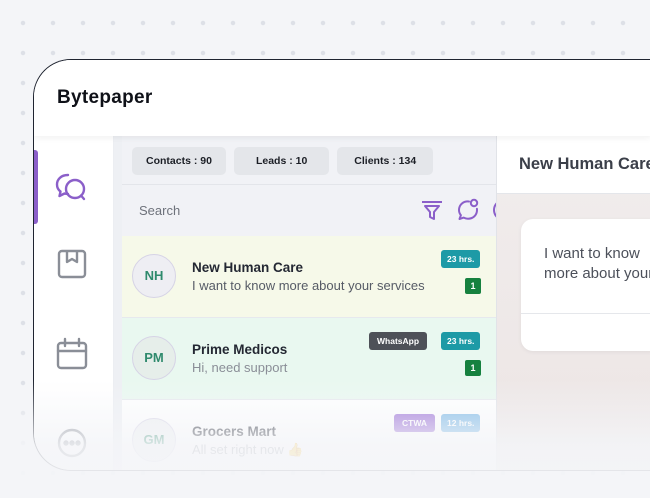 The image size is (650, 498). What do you see at coordinates (597, 265) in the screenshot?
I see `message-text: I want to know more about your services` at bounding box center [597, 265].